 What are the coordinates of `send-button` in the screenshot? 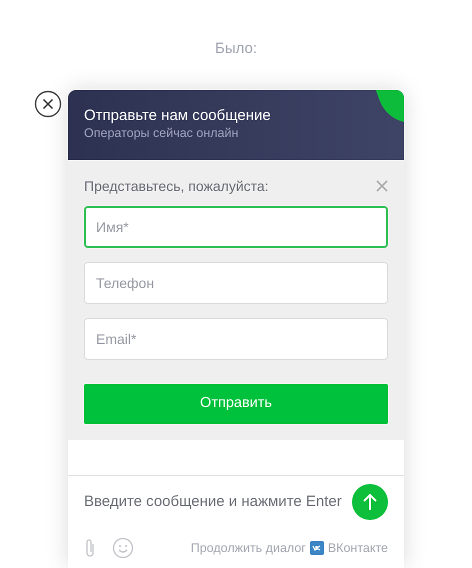 It's located at (370, 502).